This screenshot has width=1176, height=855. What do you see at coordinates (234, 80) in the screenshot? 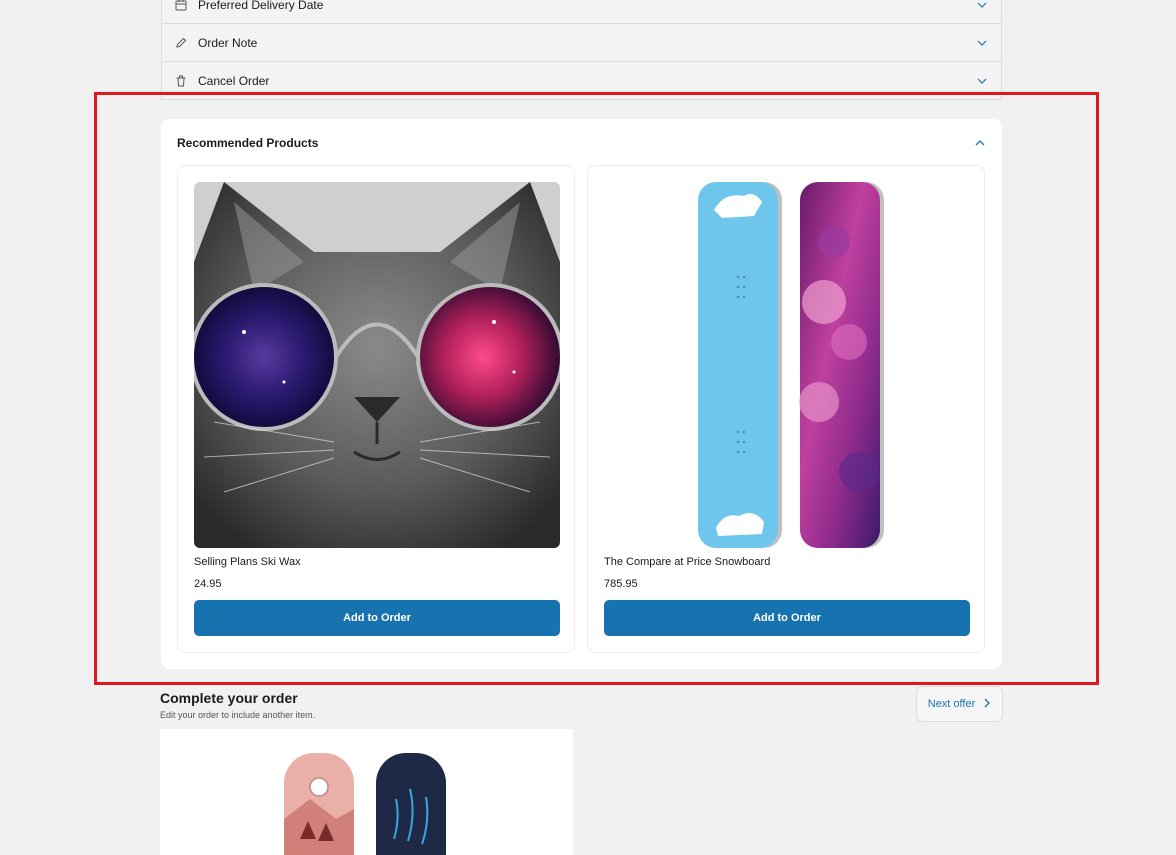
I see `accordion-label: Cancel Order` at bounding box center [234, 80].